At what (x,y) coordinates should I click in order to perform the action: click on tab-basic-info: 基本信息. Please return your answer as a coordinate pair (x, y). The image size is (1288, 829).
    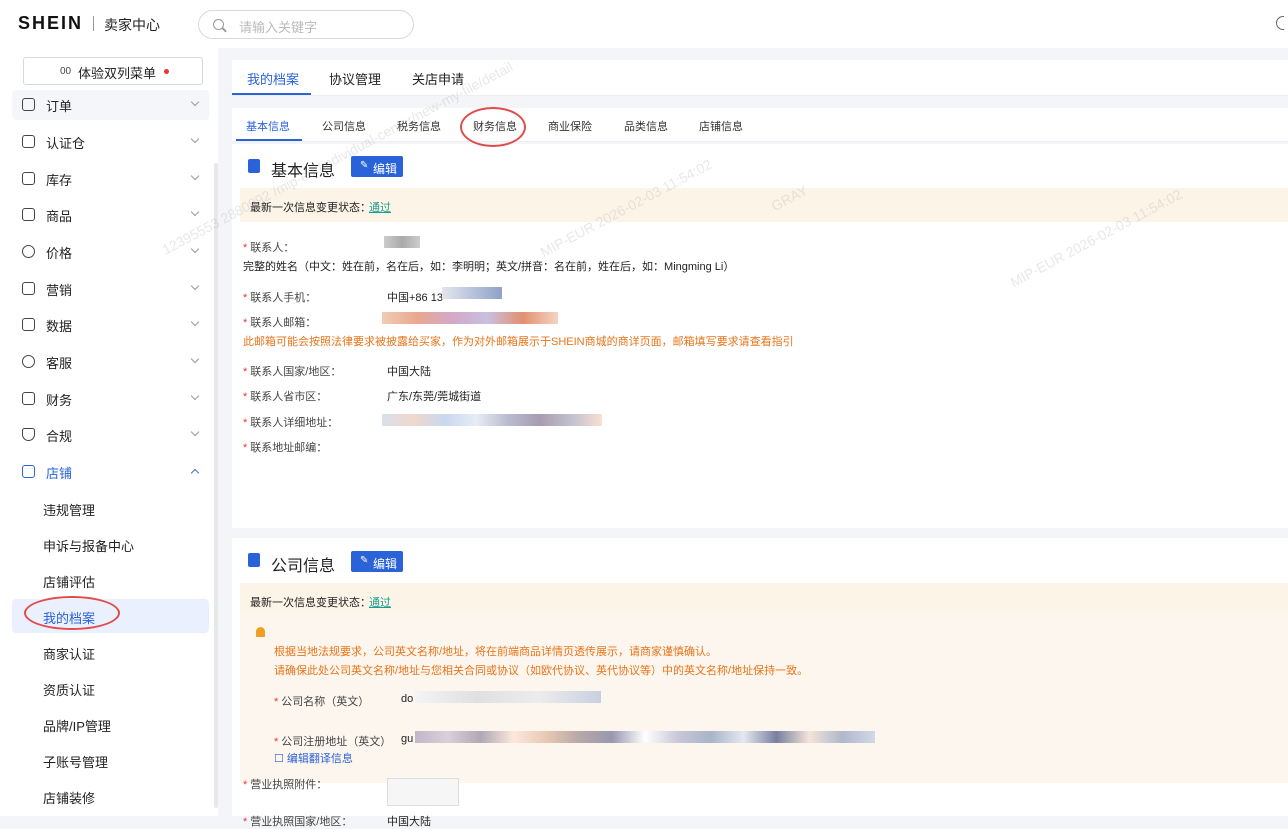
    Looking at the image, I should click on (268, 126).